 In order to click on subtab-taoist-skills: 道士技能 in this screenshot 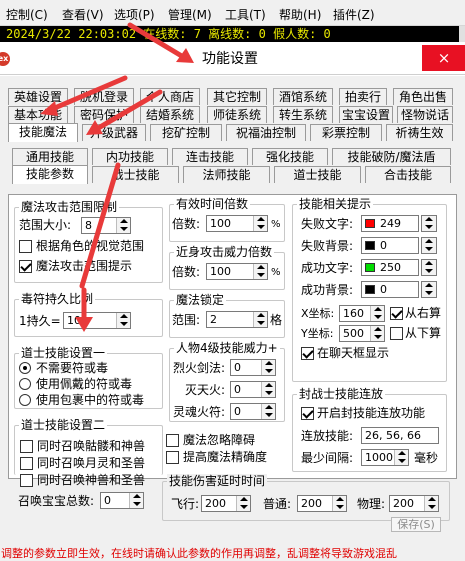, I will do `click(317, 174)`.